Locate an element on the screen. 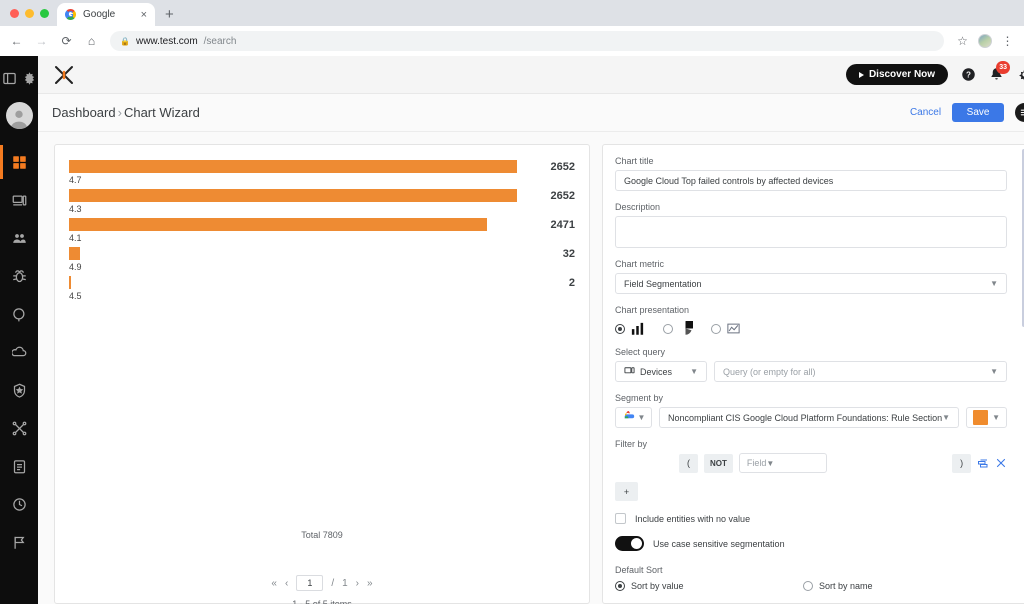 Image resolution: width=1024 pixels, height=604 pixels. home-icon: ⌂ is located at coordinates (91, 41).